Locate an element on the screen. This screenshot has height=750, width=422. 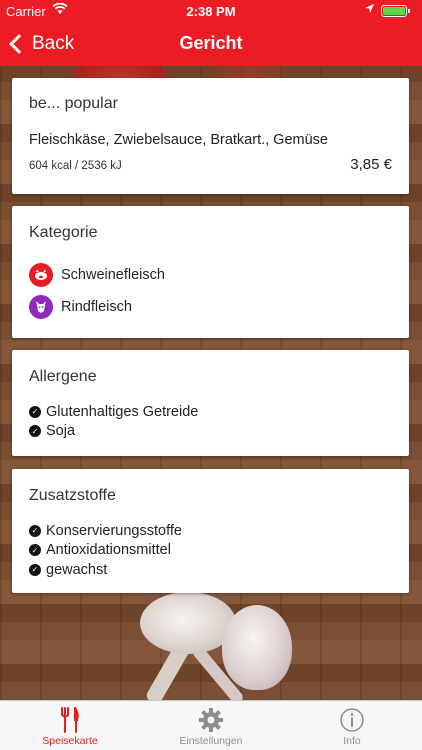
info-icon is located at coordinates (352, 720).